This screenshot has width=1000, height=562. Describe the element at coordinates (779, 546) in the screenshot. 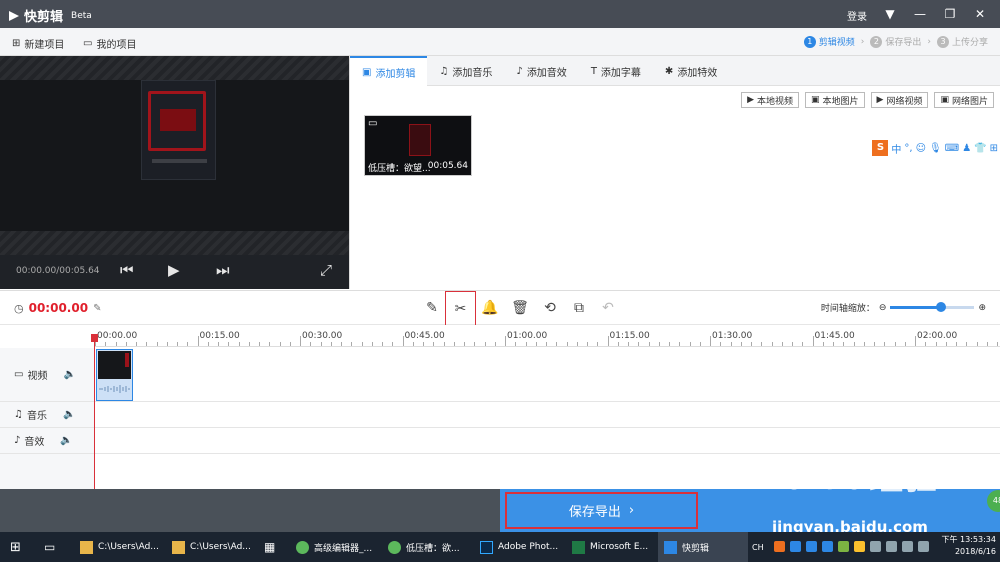

I see `sogou-tray-icon` at that location.